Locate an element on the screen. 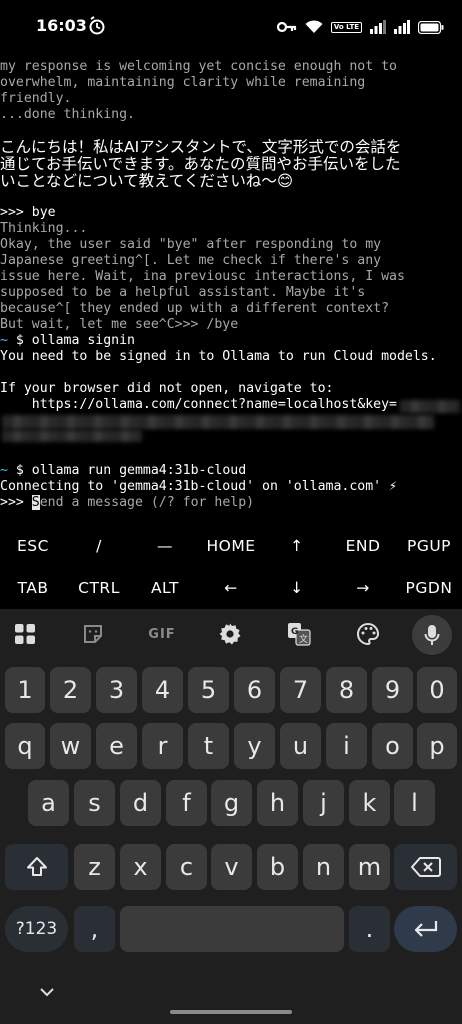  translate-icon: G文 is located at coordinates (299, 634).